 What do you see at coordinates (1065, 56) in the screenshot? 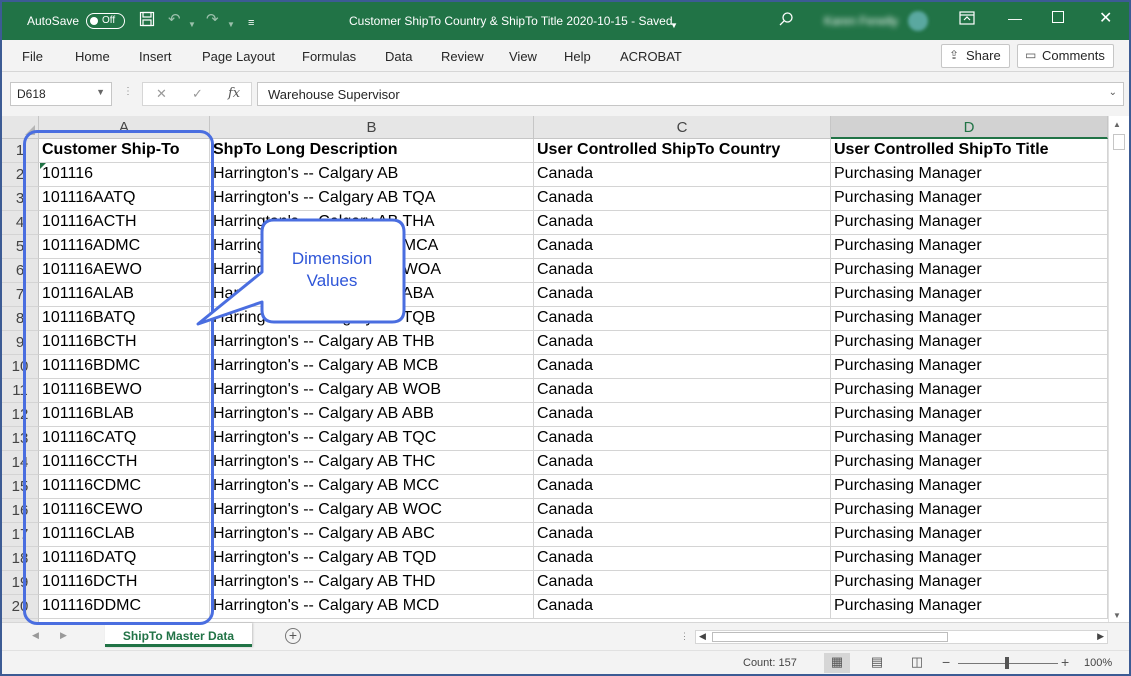
I see `comments-button: ▭ Comments` at bounding box center [1065, 56].